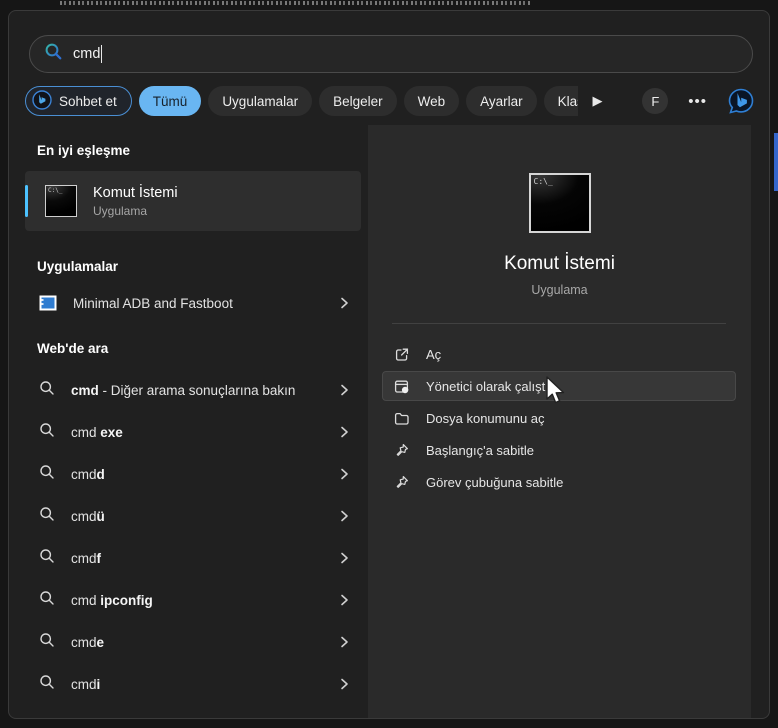 The image size is (778, 728). I want to click on adb-app-icon, so click(48, 303).